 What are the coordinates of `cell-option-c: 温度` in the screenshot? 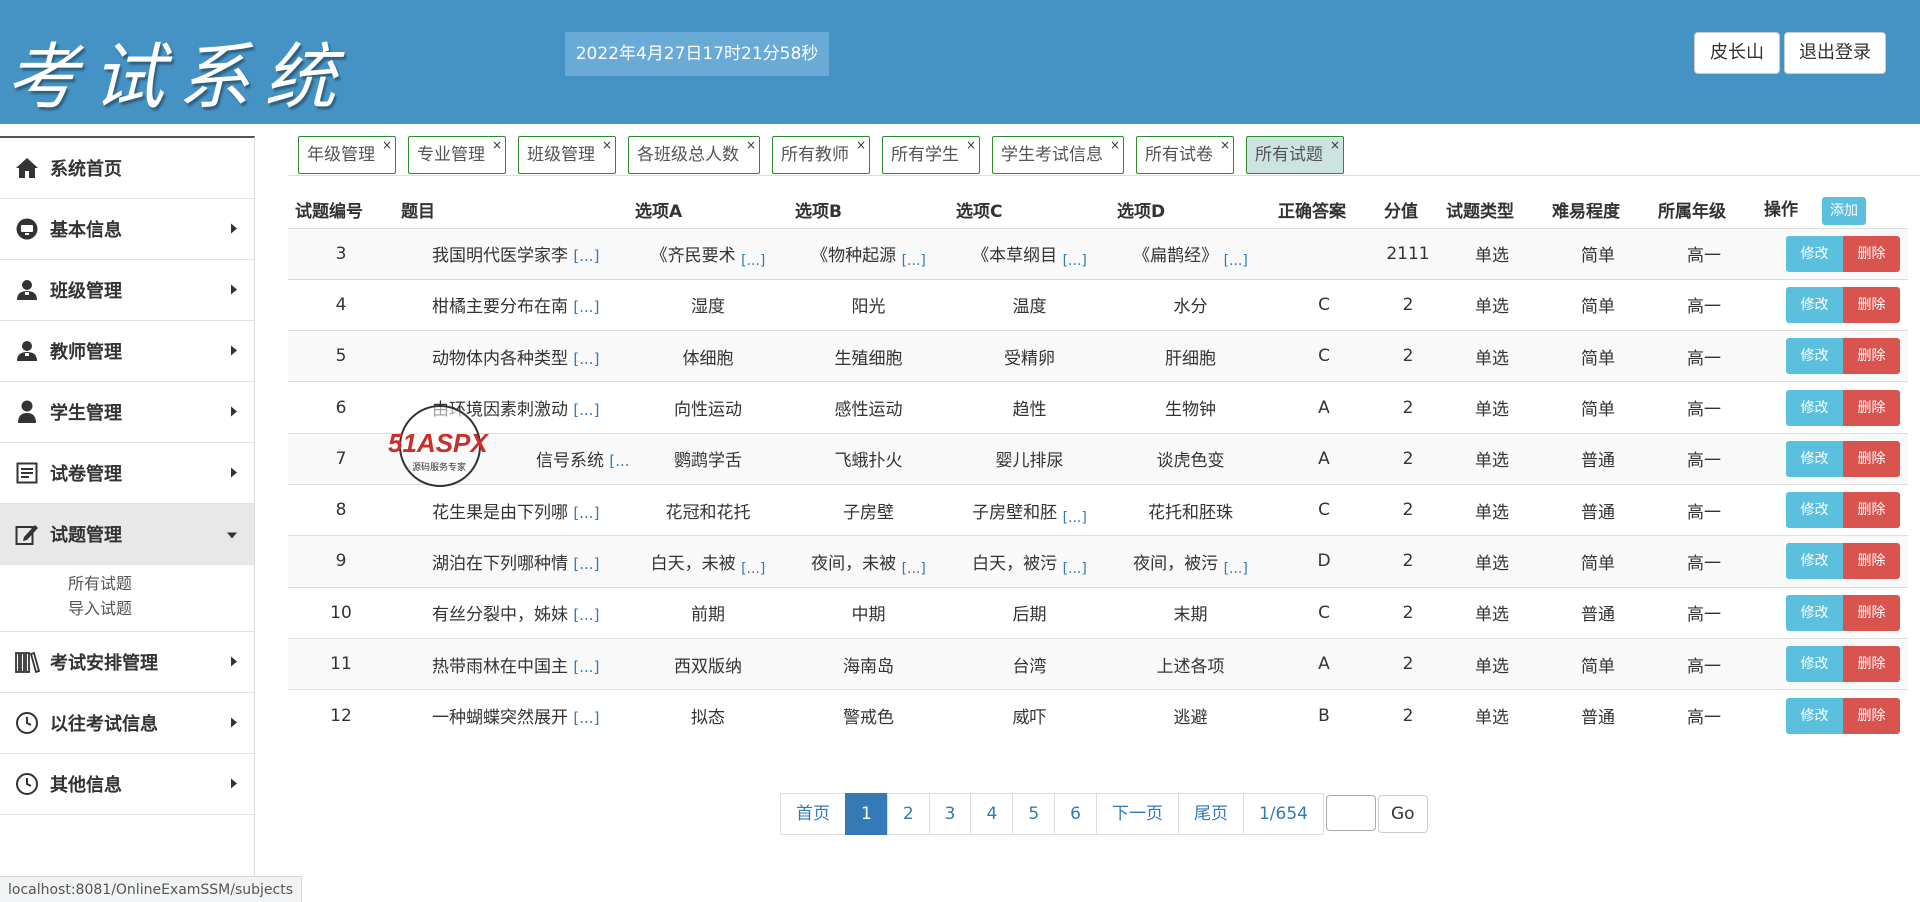 It's located at (1029, 304).